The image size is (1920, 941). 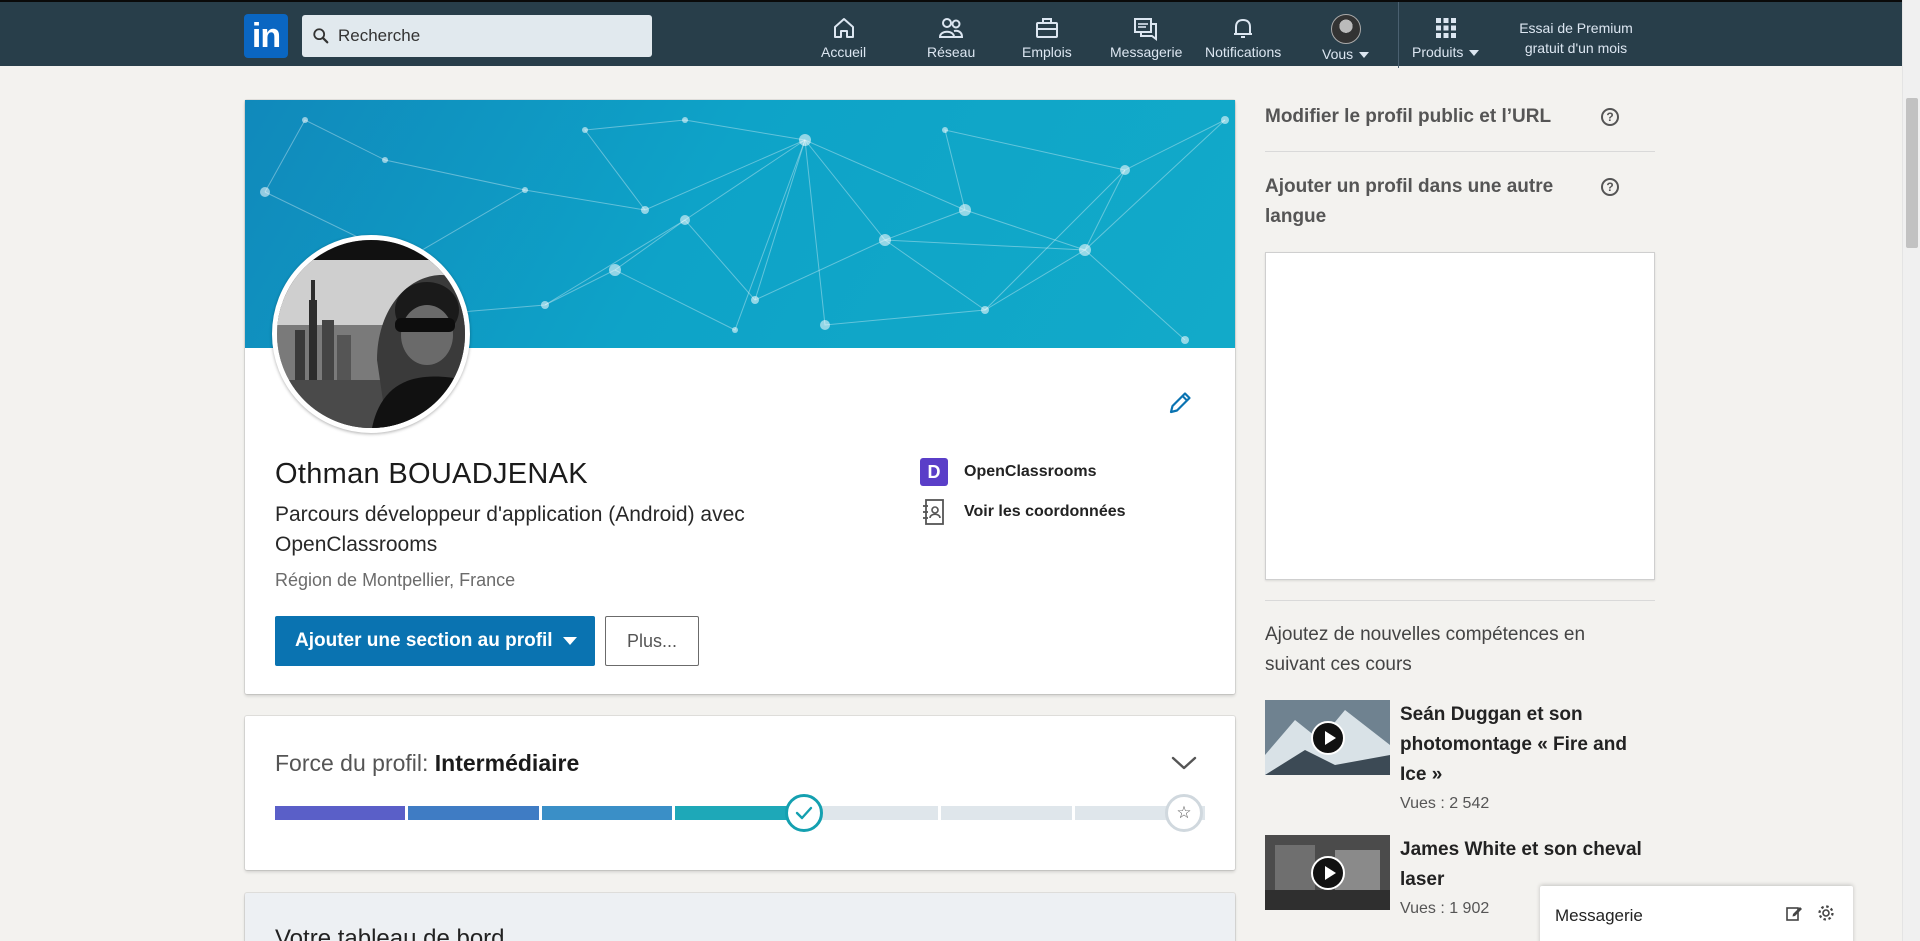 I want to click on nav-home-label: Accueil, so click(x=844, y=52).